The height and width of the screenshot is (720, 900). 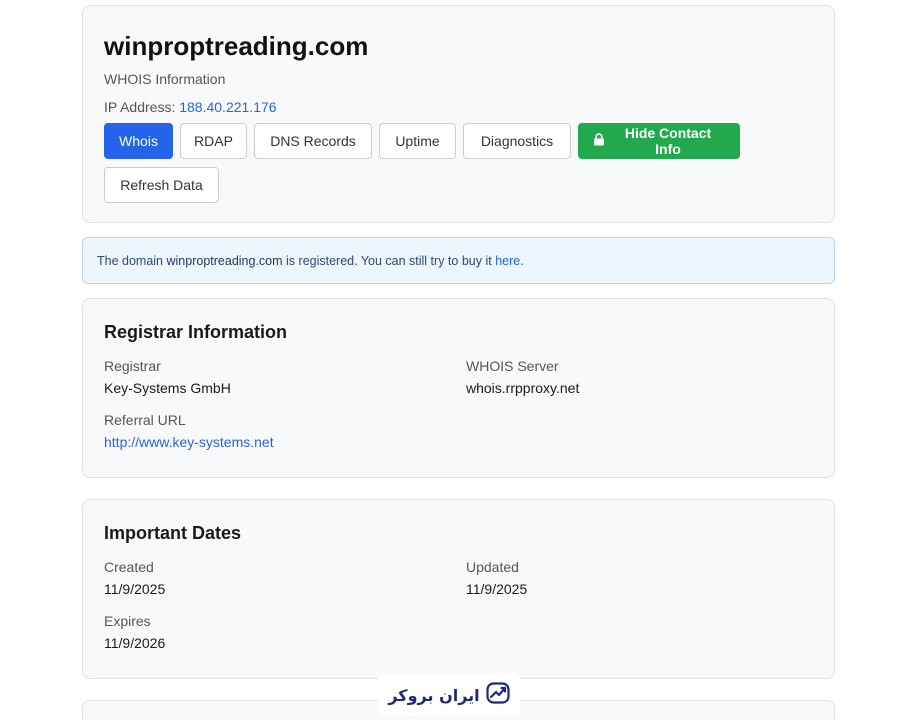 What do you see at coordinates (497, 589) in the screenshot?
I see `updated-value: 11/9/2025` at bounding box center [497, 589].